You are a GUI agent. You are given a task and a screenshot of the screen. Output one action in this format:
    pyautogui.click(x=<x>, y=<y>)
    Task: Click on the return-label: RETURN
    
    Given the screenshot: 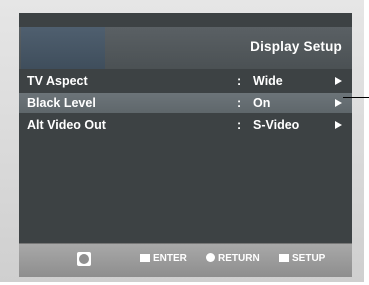 What is the action you would take?
    pyautogui.click(x=239, y=258)
    